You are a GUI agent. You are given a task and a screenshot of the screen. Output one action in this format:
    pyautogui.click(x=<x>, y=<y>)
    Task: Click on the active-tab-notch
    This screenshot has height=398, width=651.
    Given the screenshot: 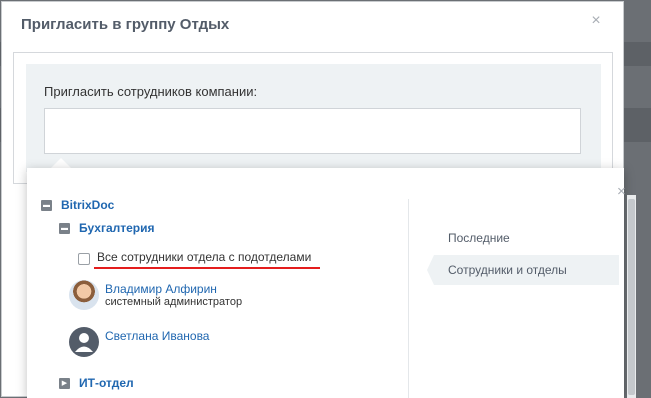 What is the action you would take?
    pyautogui.click(x=430, y=270)
    